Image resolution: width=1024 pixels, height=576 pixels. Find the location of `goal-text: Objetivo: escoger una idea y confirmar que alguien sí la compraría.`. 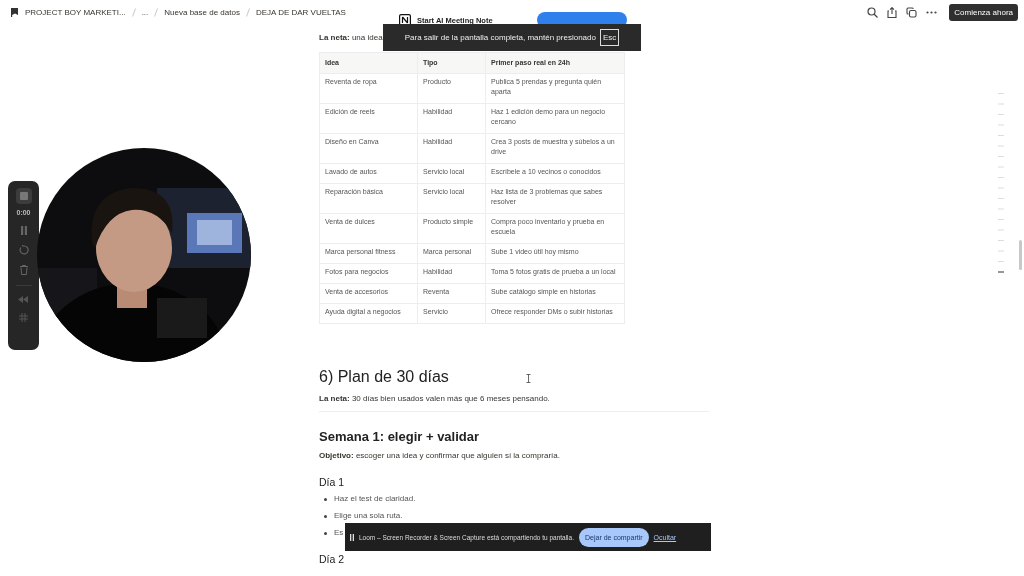

goal-text: Objetivo: escoger una idea y confirmar que alguien sí la compraría. is located at coordinates (439, 456).